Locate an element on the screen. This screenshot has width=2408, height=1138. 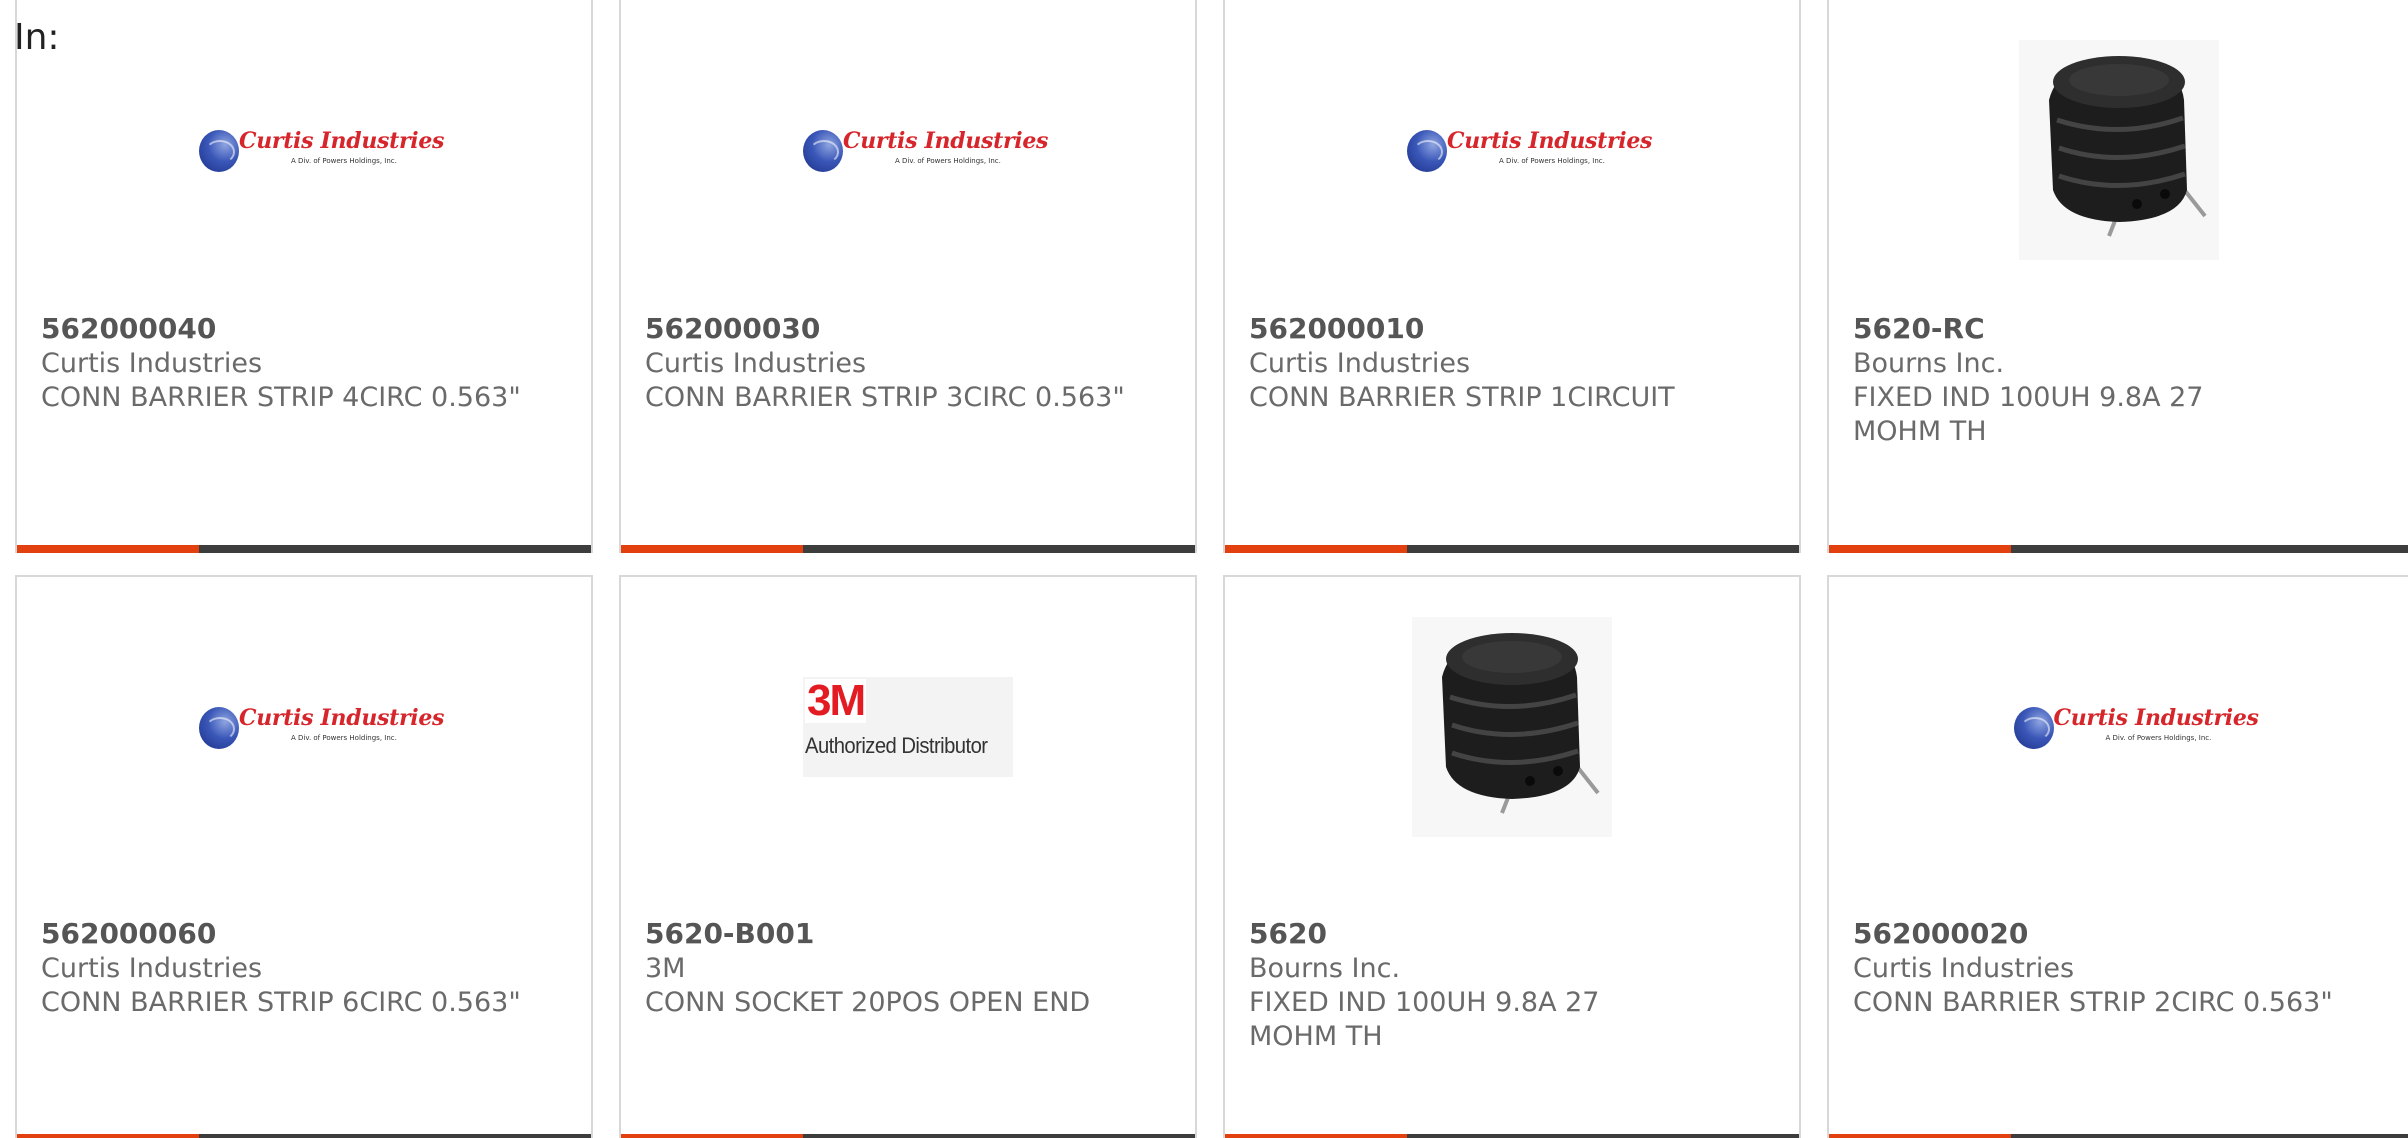
3m-authorized-distributor-logo: 3M Authorized Distributor is located at coordinates (908, 727).